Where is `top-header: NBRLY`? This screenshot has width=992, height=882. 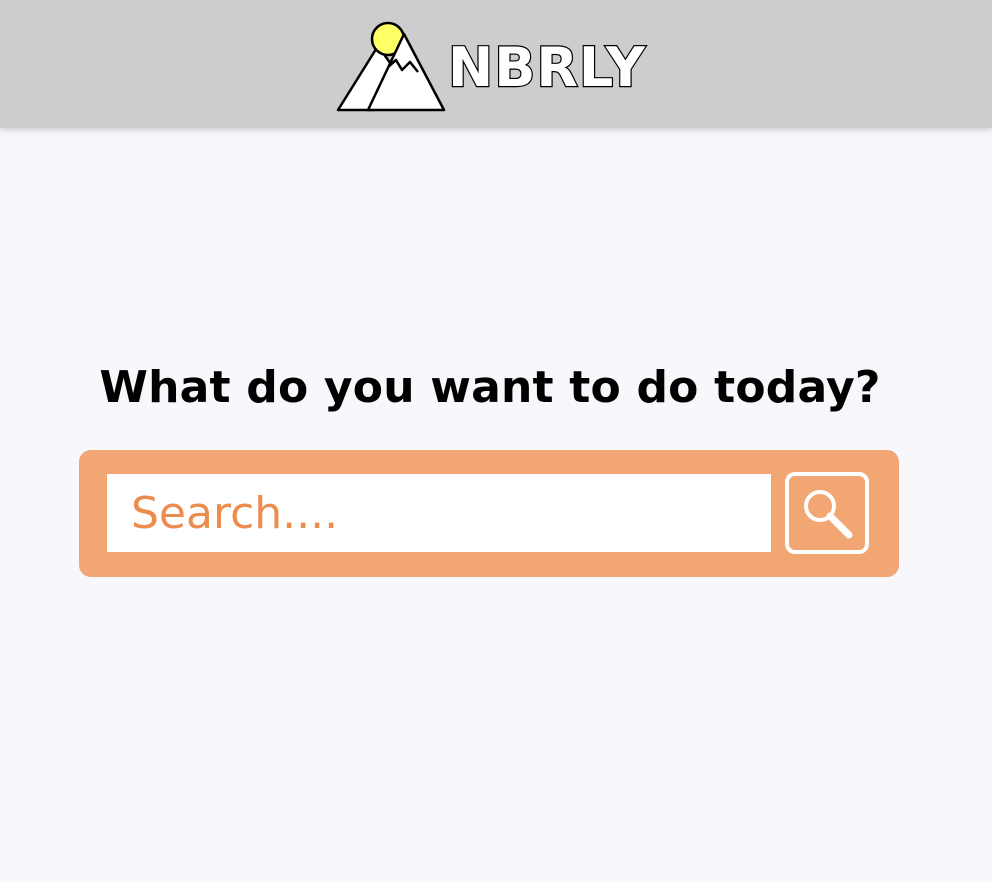 top-header: NBRLY is located at coordinates (496, 64).